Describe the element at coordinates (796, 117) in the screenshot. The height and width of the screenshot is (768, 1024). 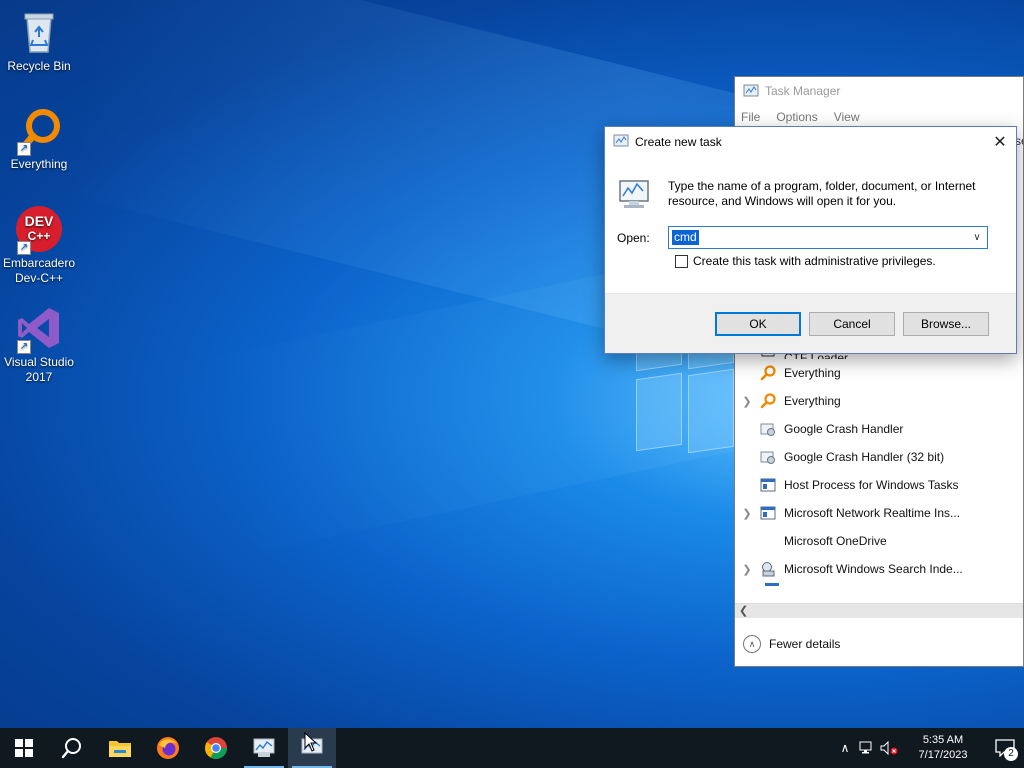
I see `menu-options: Options` at that location.